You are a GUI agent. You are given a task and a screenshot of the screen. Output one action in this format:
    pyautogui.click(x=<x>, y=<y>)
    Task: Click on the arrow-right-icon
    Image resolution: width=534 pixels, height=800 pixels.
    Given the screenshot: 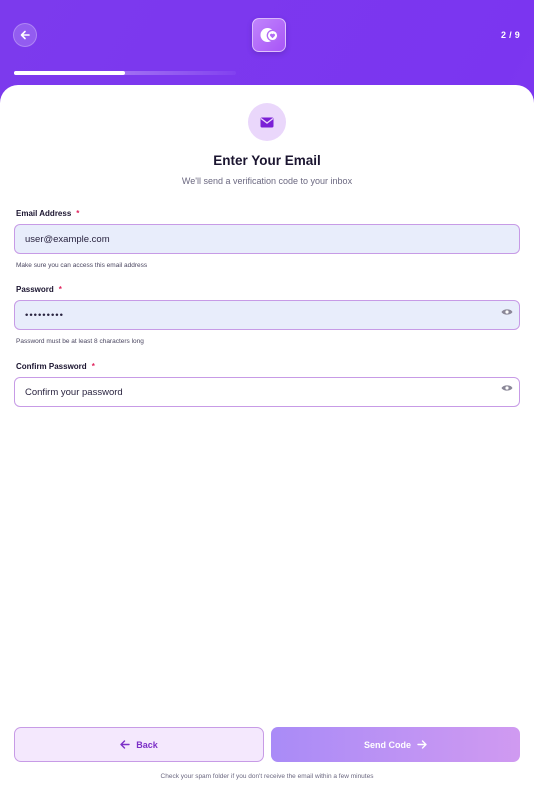 What is the action you would take?
    pyautogui.click(x=422, y=744)
    